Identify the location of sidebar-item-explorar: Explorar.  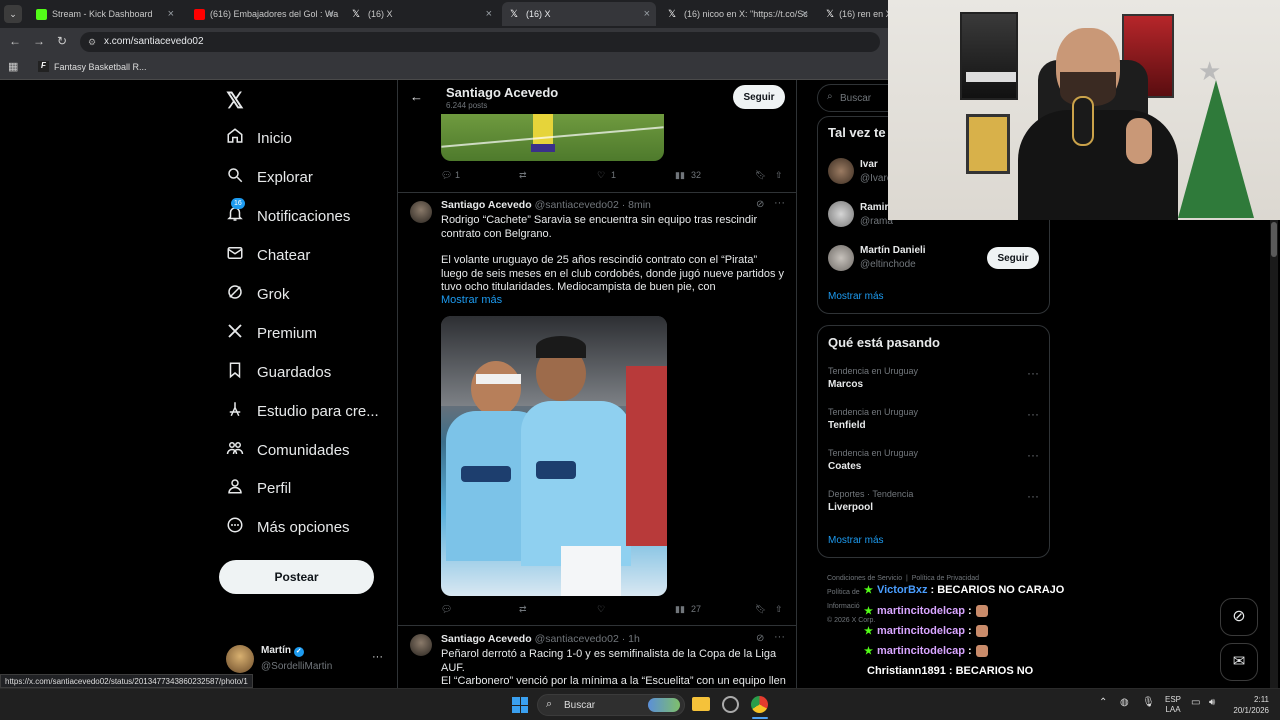
(269, 177).